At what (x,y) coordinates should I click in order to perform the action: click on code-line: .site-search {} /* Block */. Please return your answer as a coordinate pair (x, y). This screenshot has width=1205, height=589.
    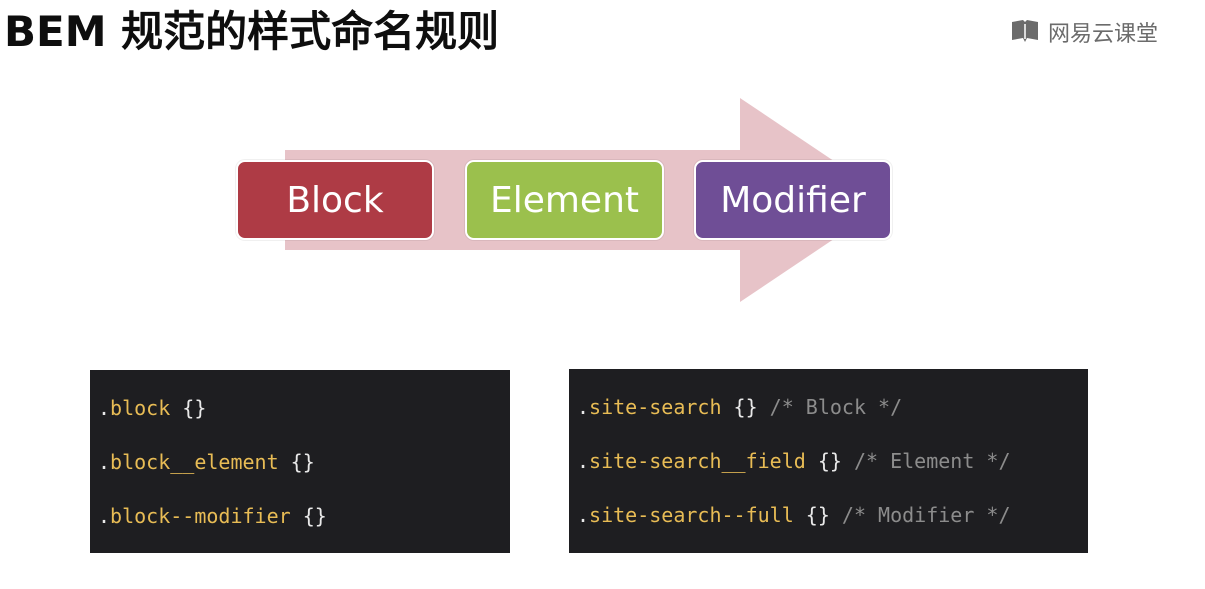
    Looking at the image, I should click on (828, 416).